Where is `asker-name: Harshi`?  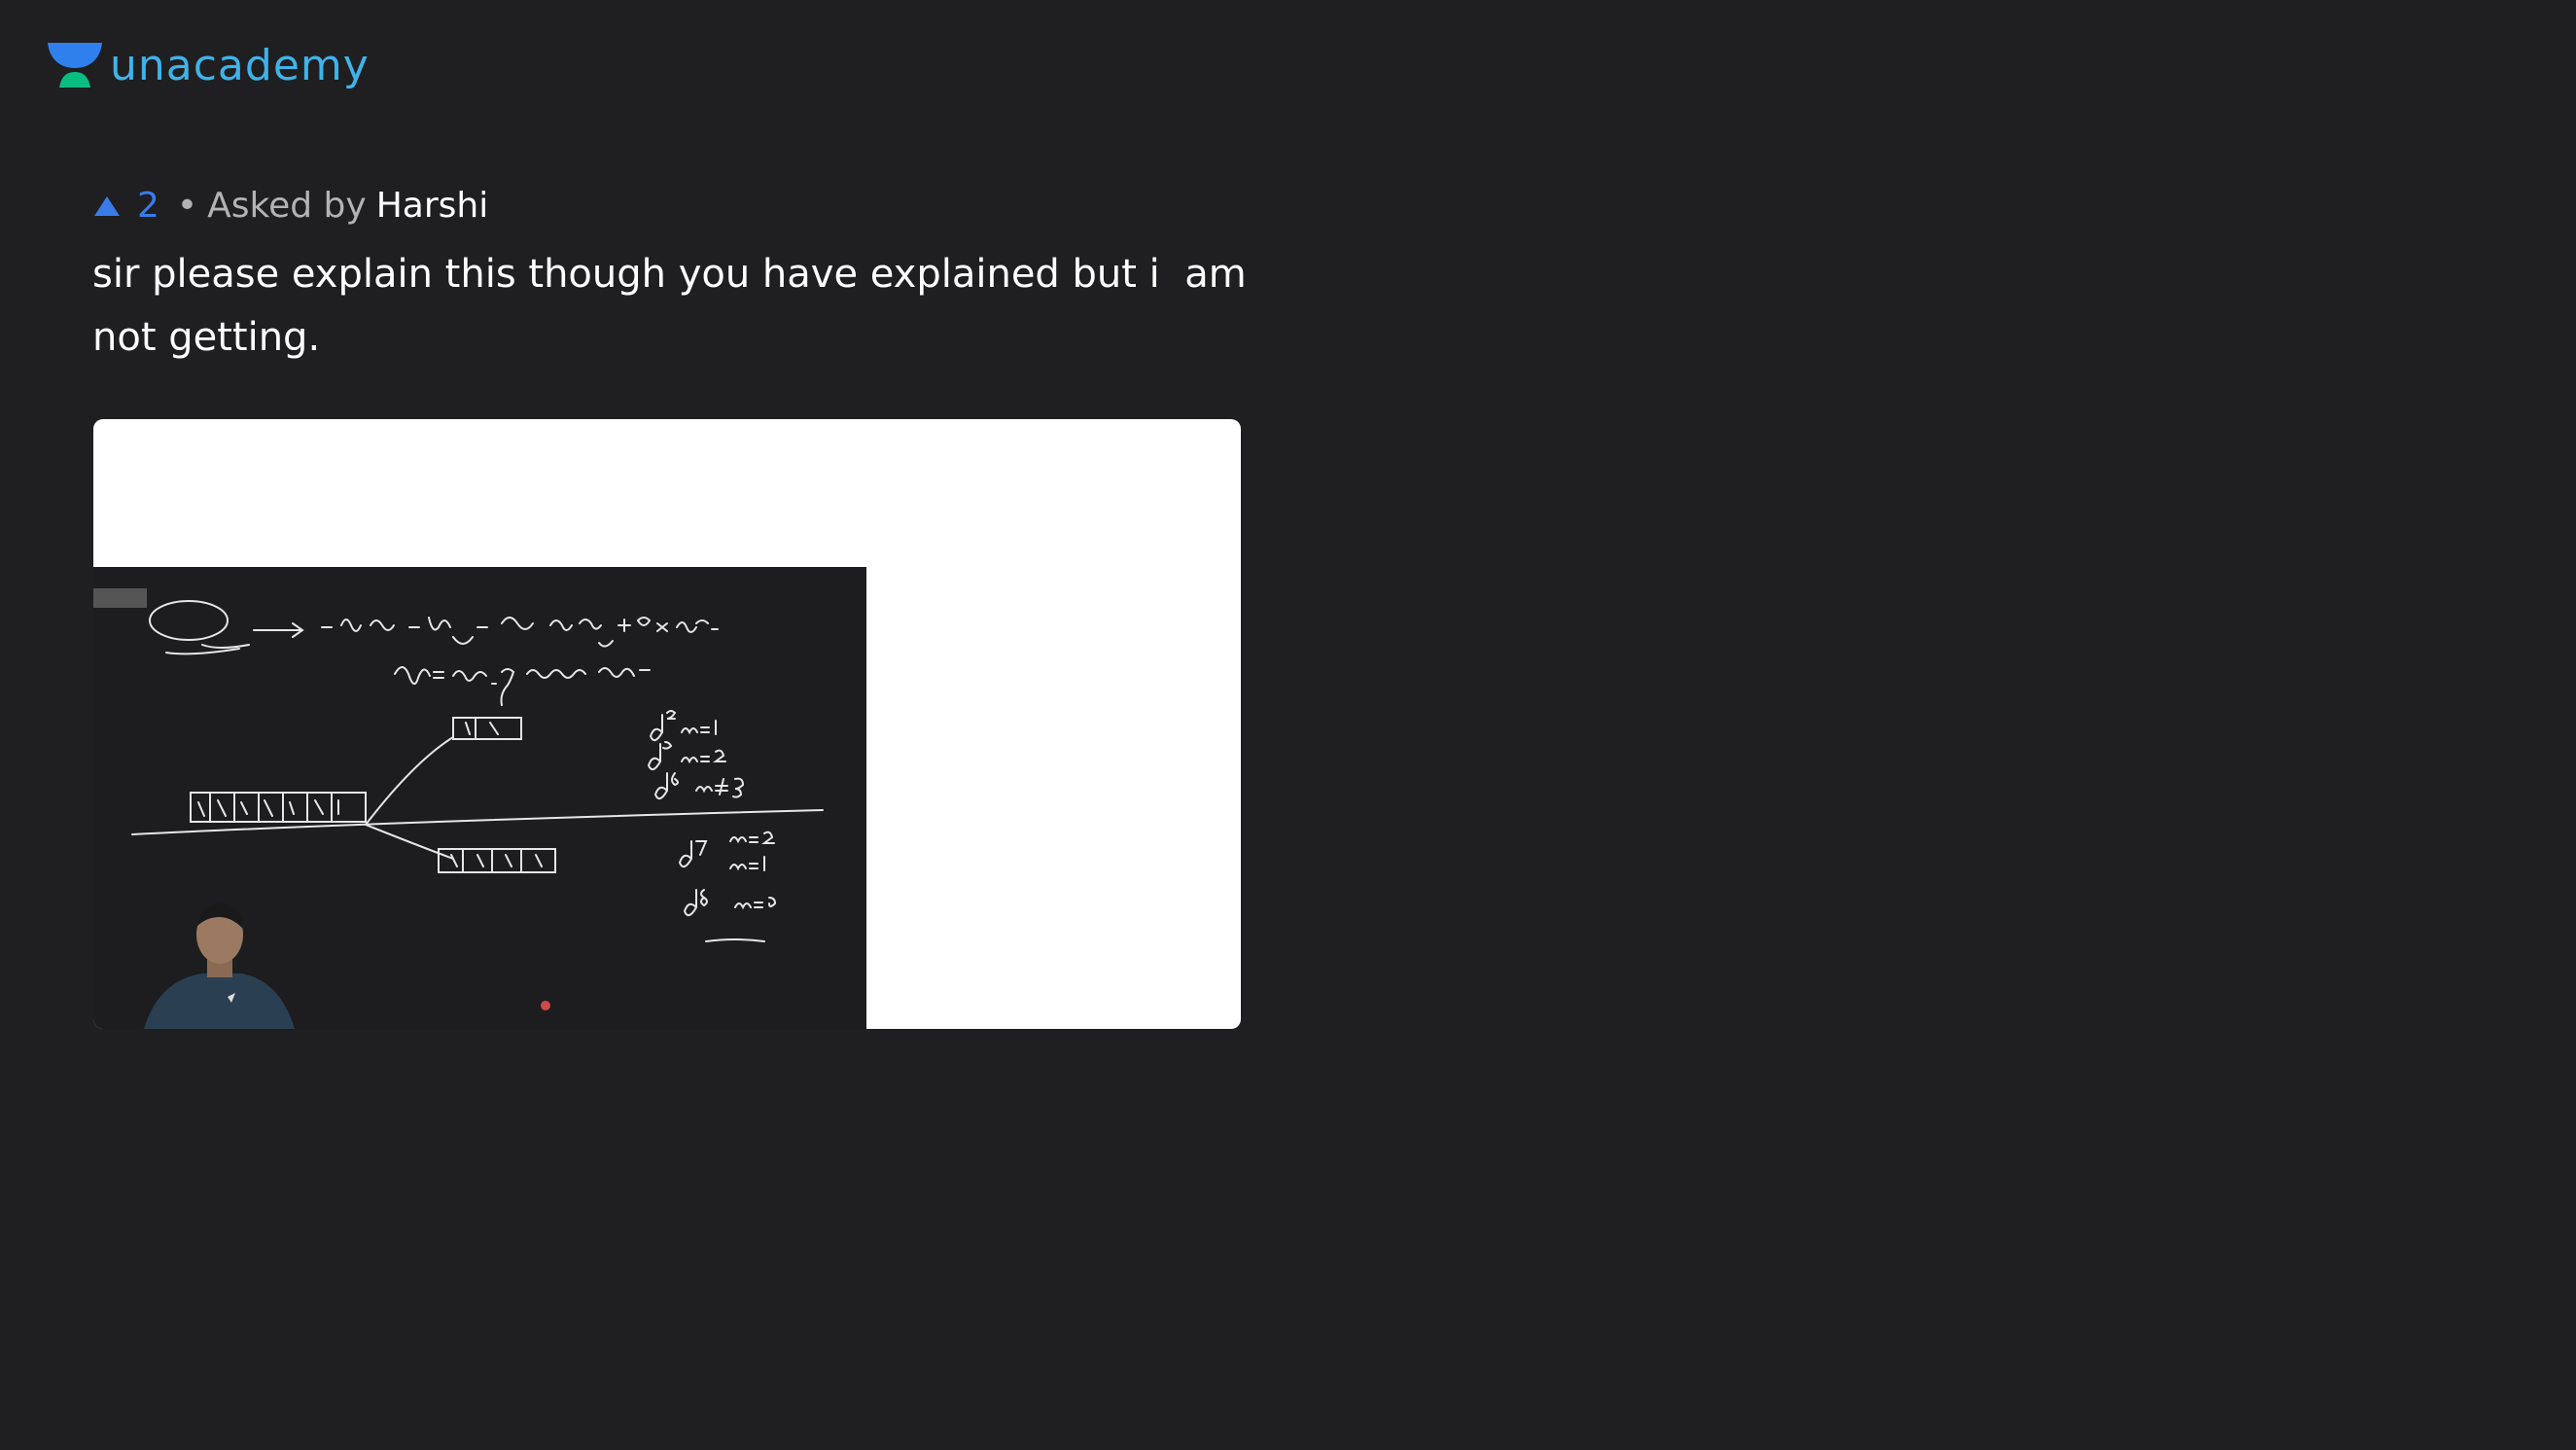
asker-name: Harshi is located at coordinates (433, 207).